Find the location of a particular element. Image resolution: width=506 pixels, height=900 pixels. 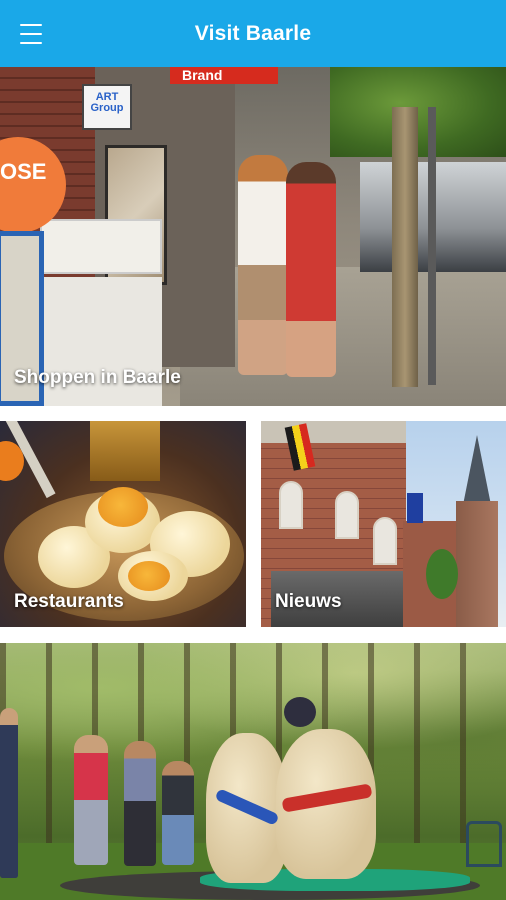

tile-label-restaurants: Restaurants is located at coordinates (69, 601).